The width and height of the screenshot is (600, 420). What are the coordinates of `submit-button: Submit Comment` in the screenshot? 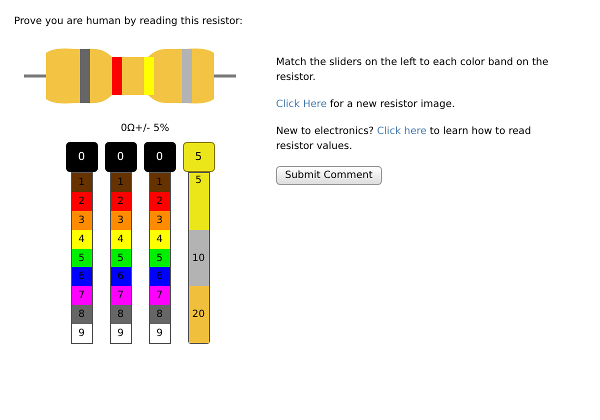 It's located at (329, 175).